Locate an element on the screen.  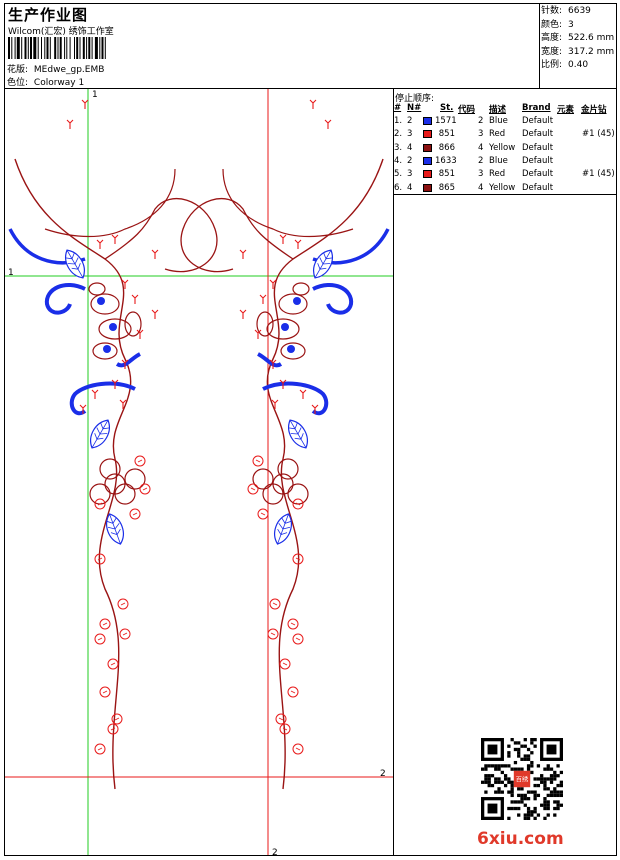
row-n: 4 is located at coordinates (410, 147).